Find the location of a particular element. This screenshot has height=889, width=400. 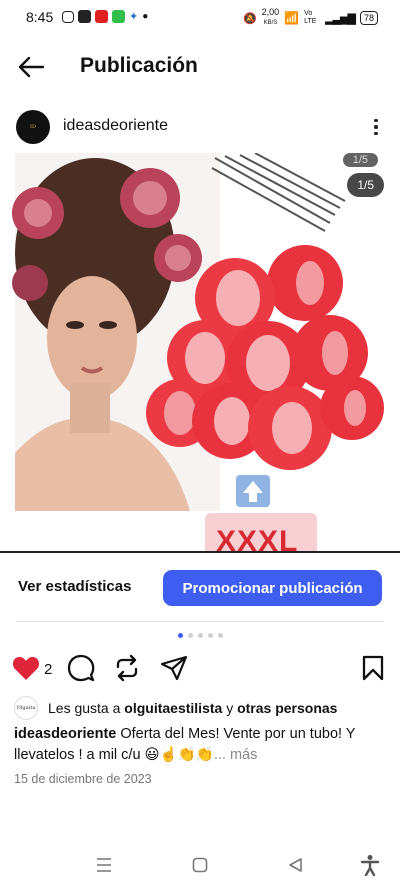

status-right: 🔕 2,00 KB/S 📶 Vo LTE ▂▃▅▇ 78 is located at coordinates (310, 18).